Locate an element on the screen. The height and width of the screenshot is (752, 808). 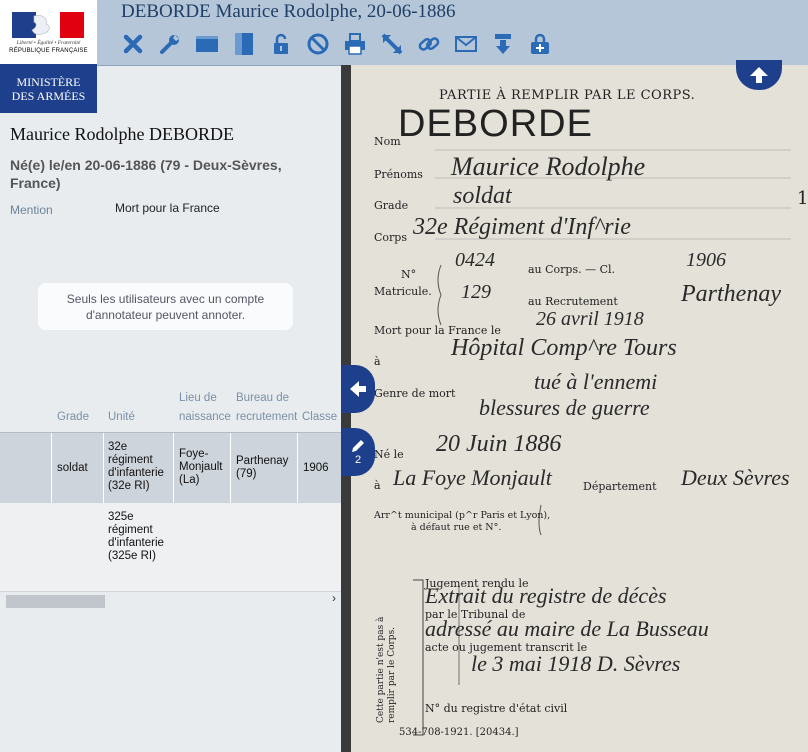
print-button is located at coordinates (355, 44).